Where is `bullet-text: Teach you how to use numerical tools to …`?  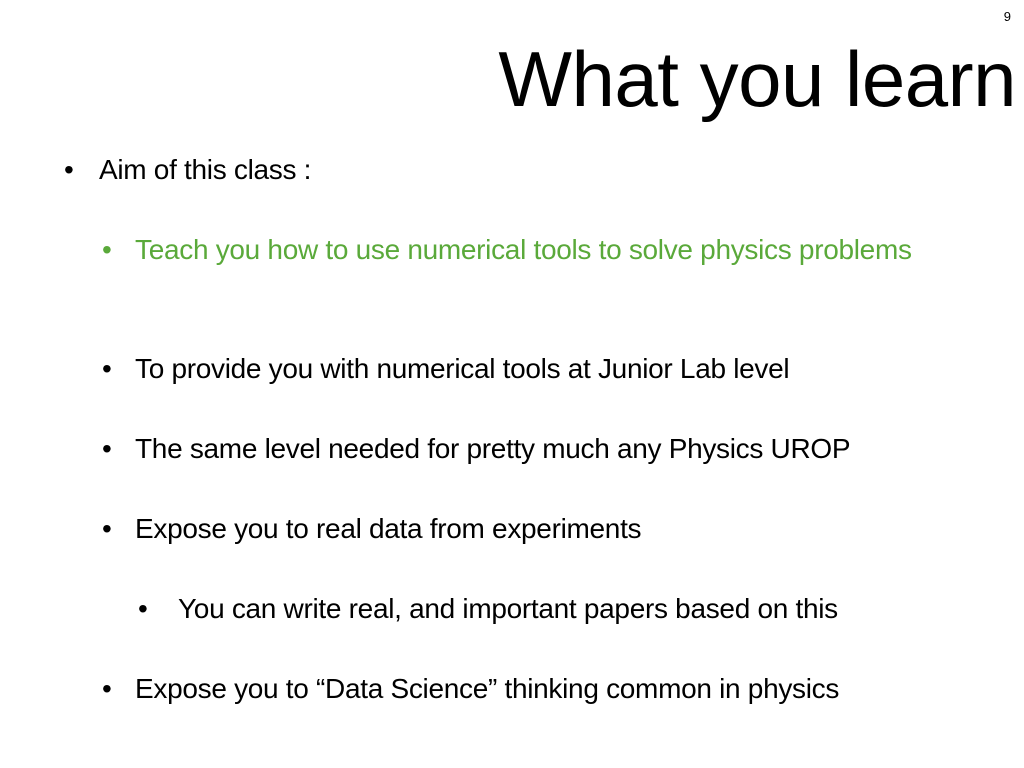
bullet-text: Teach you how to use numerical tools to … is located at coordinates (523, 249).